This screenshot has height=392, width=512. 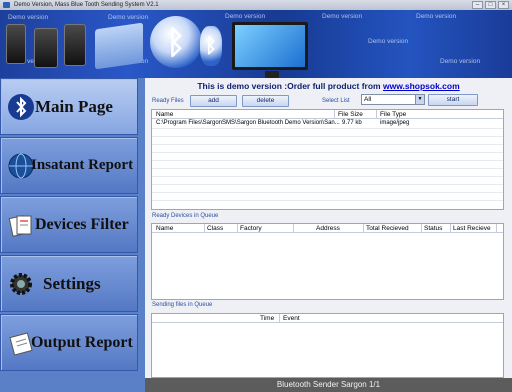 I want to click on folder-image, so click(x=119, y=46).